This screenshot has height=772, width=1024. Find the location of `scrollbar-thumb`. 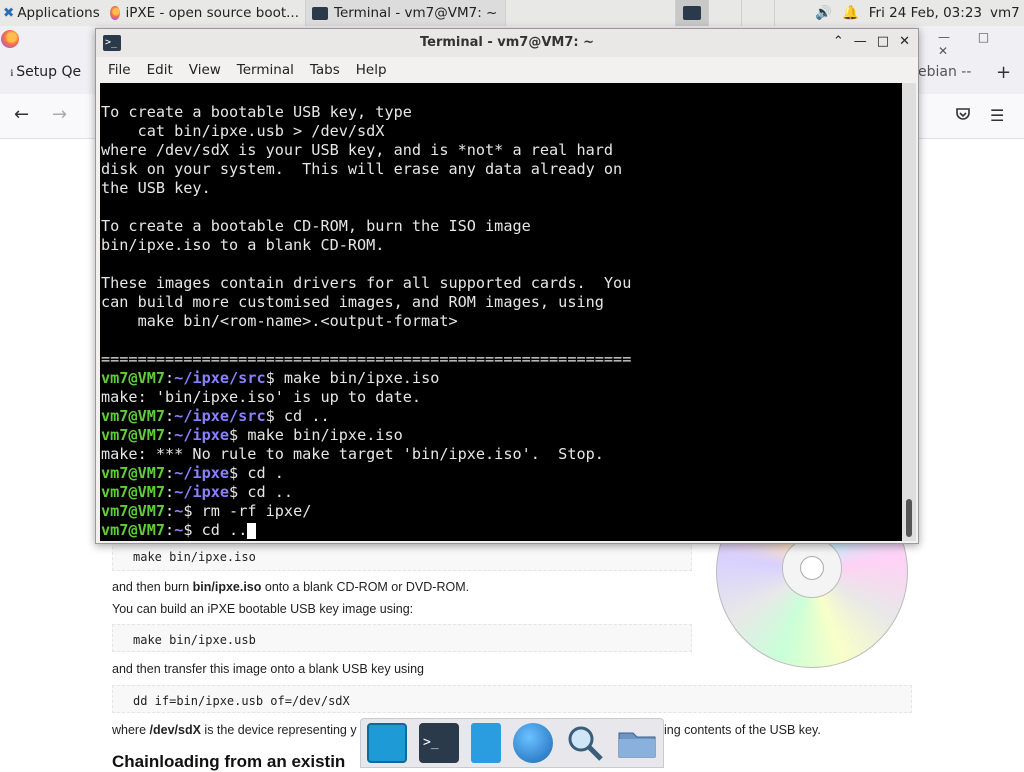

scrollbar-thumb is located at coordinates (909, 518).